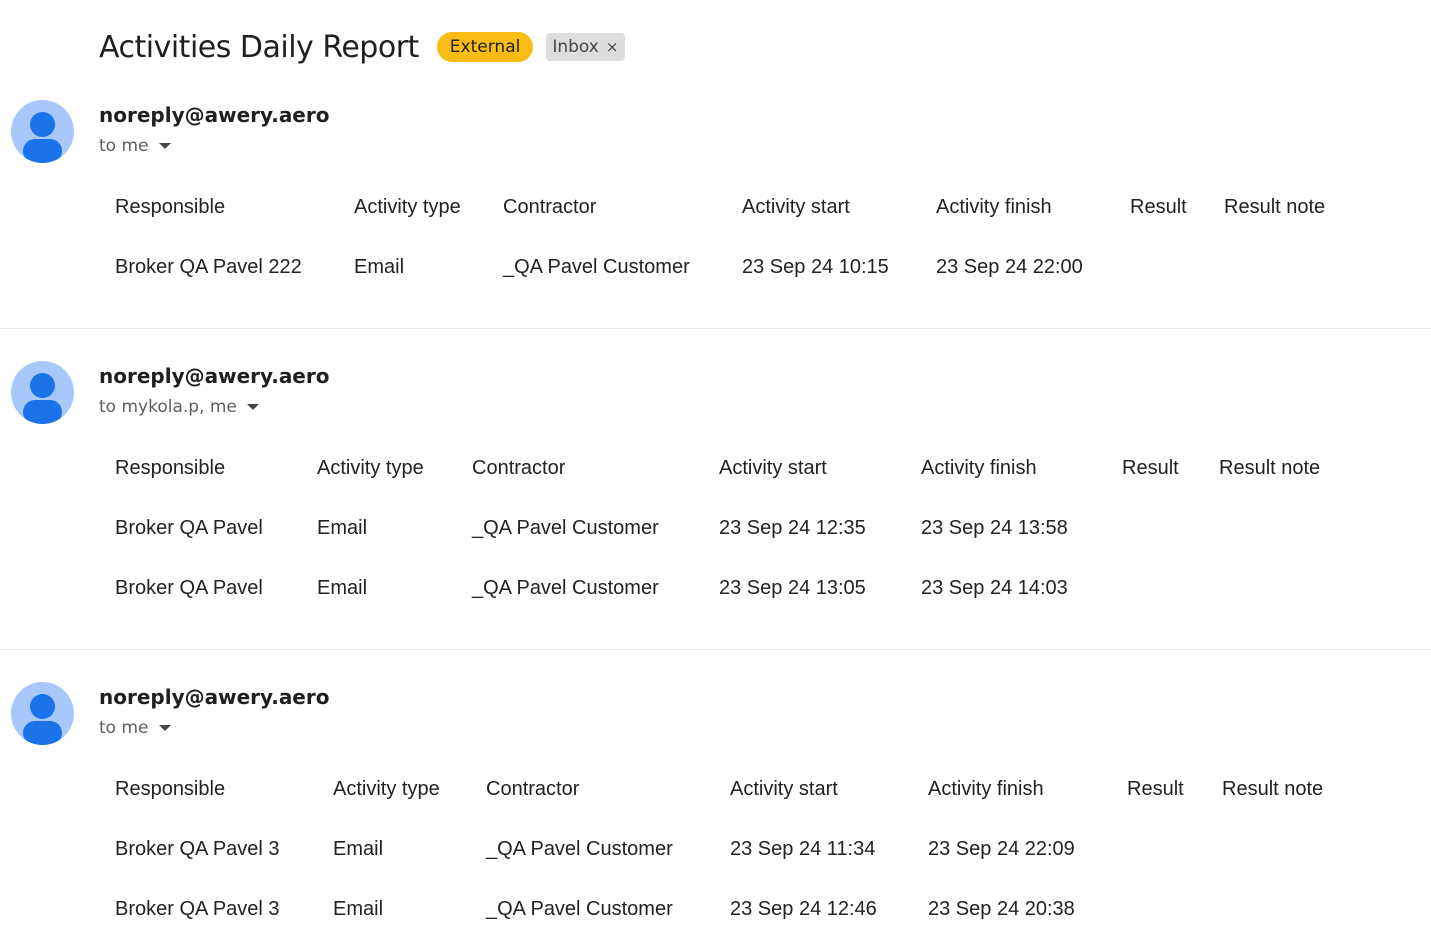  What do you see at coordinates (168, 407) in the screenshot?
I see `recipients-text: to mykola.p, me` at bounding box center [168, 407].